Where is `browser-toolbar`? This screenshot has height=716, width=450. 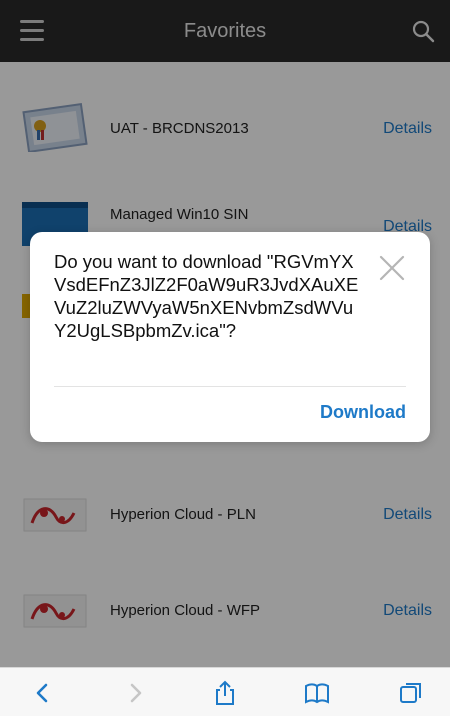 browser-toolbar is located at coordinates (225, 691).